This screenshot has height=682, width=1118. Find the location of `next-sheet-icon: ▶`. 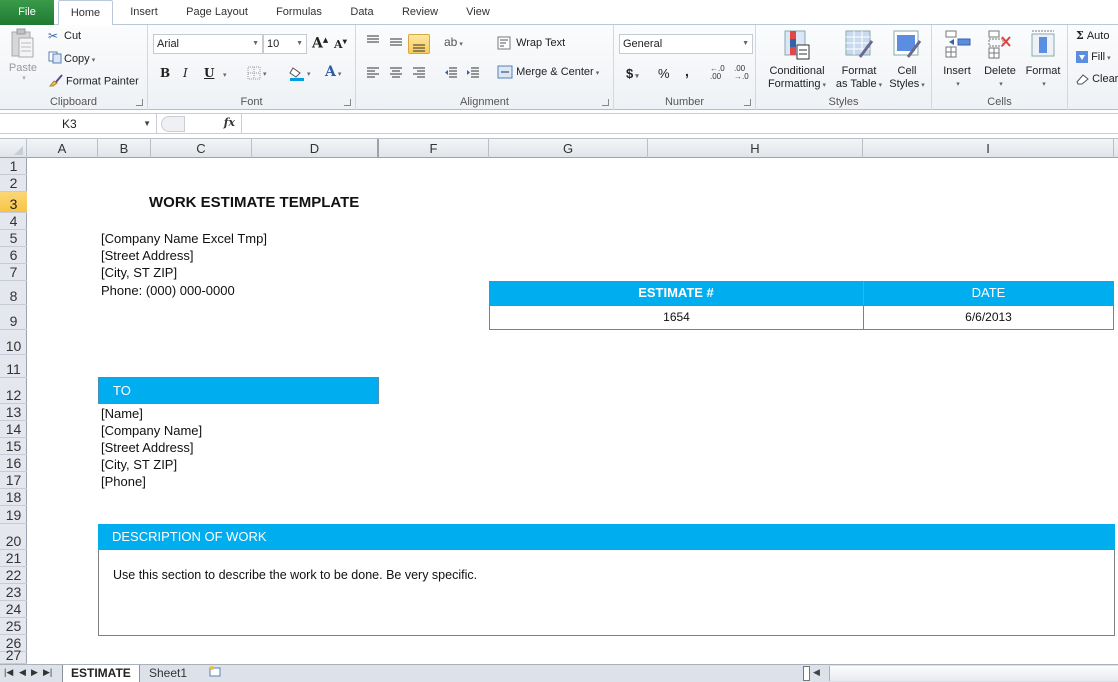

next-sheet-icon: ▶ is located at coordinates (34, 672).